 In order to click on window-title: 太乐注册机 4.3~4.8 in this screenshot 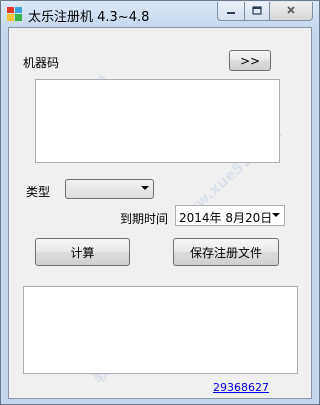, I will do `click(89, 17)`.